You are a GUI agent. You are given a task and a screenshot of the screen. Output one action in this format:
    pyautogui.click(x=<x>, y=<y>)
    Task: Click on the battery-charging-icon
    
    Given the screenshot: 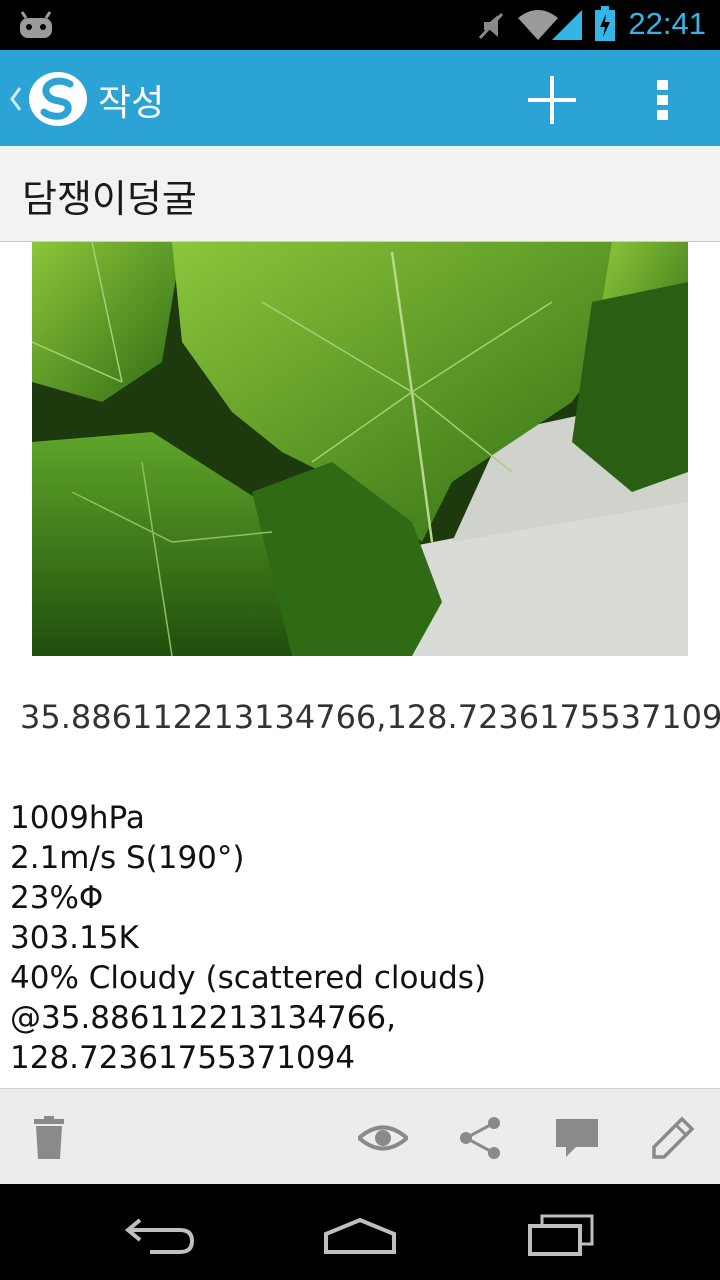 What is the action you would take?
    pyautogui.click(x=605, y=23)
    